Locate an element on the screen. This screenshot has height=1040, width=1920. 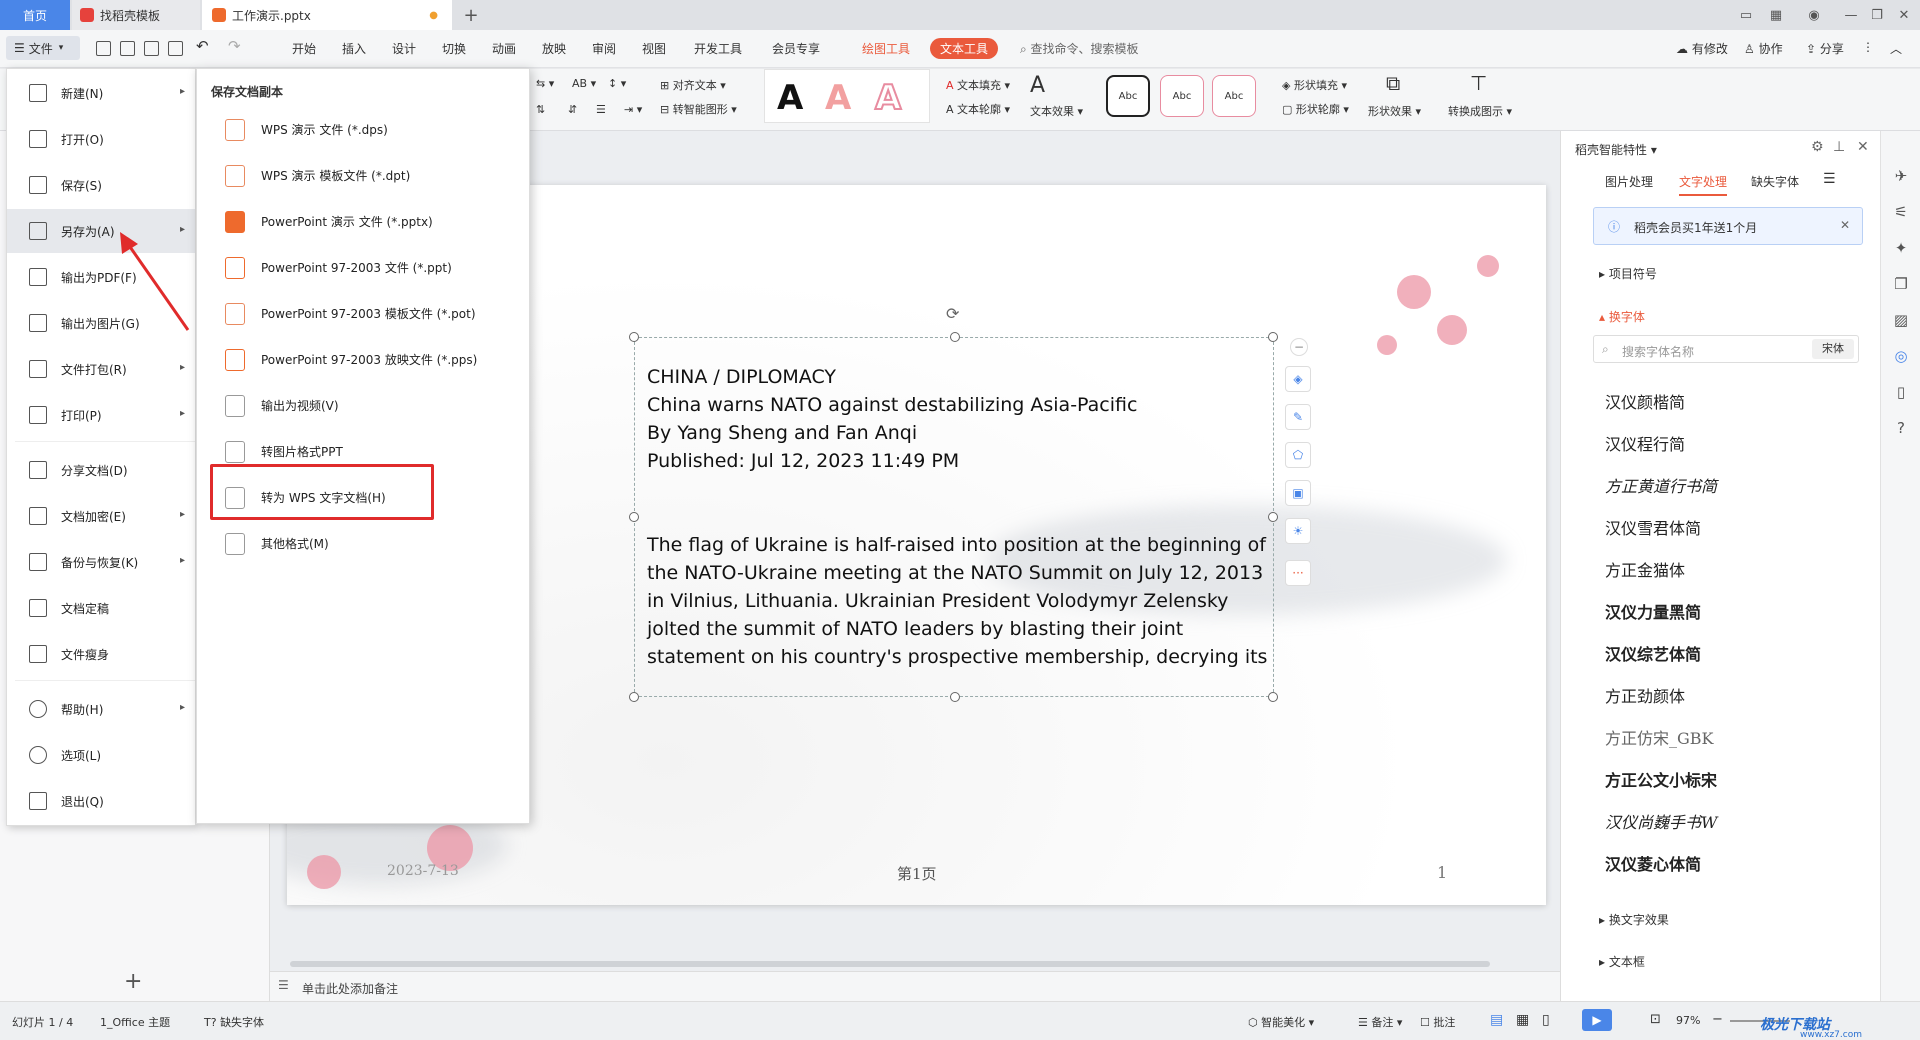
export-video: 输出为视频(V) is located at coordinates (363, 405).